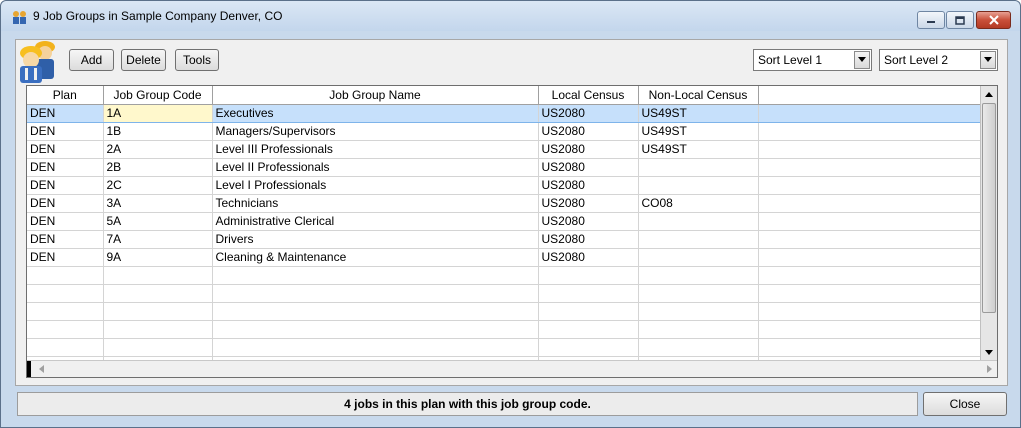 The image size is (1021, 428). I want to click on table-row: DEN 1B Managers/Supervisors US2080 US49ST, so click(504, 131).